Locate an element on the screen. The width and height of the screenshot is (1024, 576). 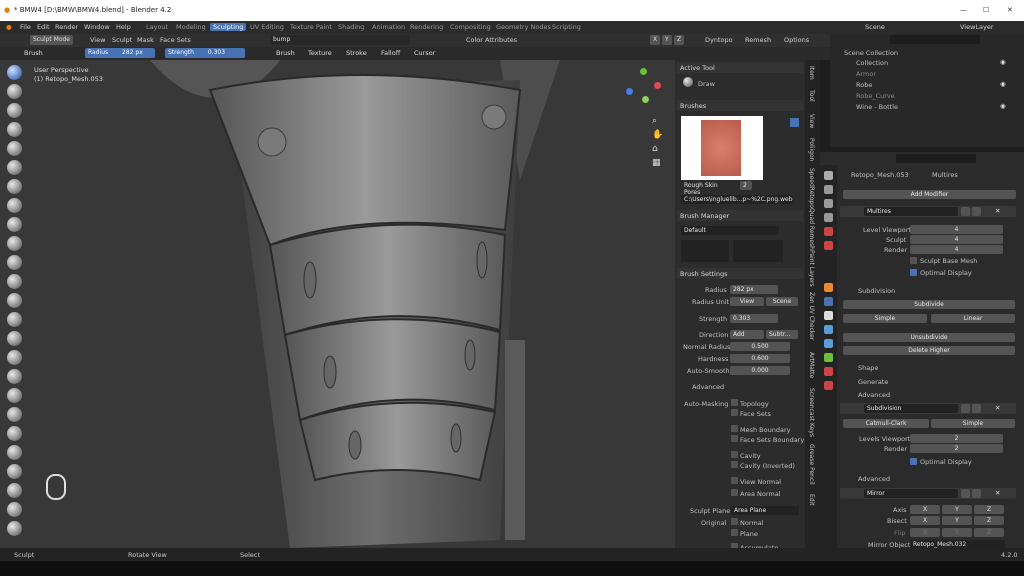
brush-preview is located at coordinates (722, 148).